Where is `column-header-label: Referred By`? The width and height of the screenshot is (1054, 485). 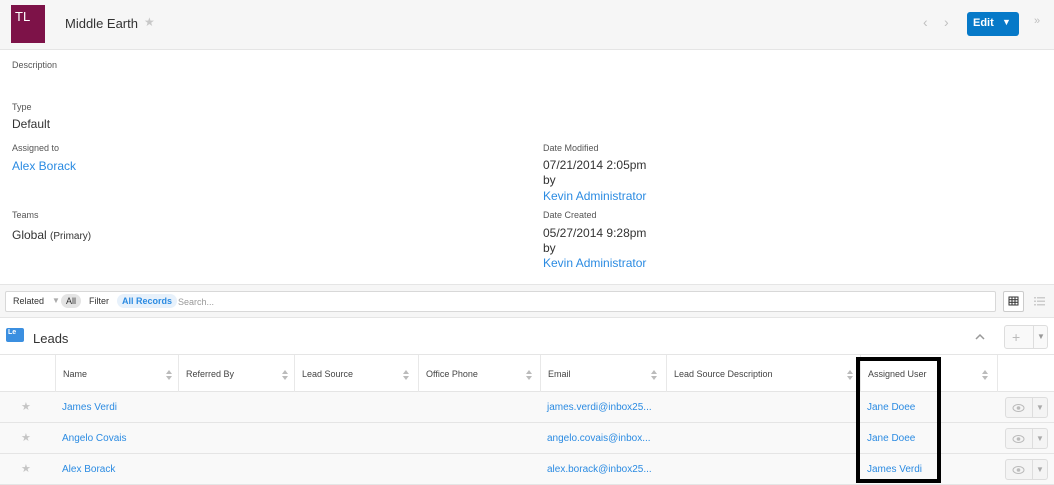
column-header-label: Referred By is located at coordinates (210, 374).